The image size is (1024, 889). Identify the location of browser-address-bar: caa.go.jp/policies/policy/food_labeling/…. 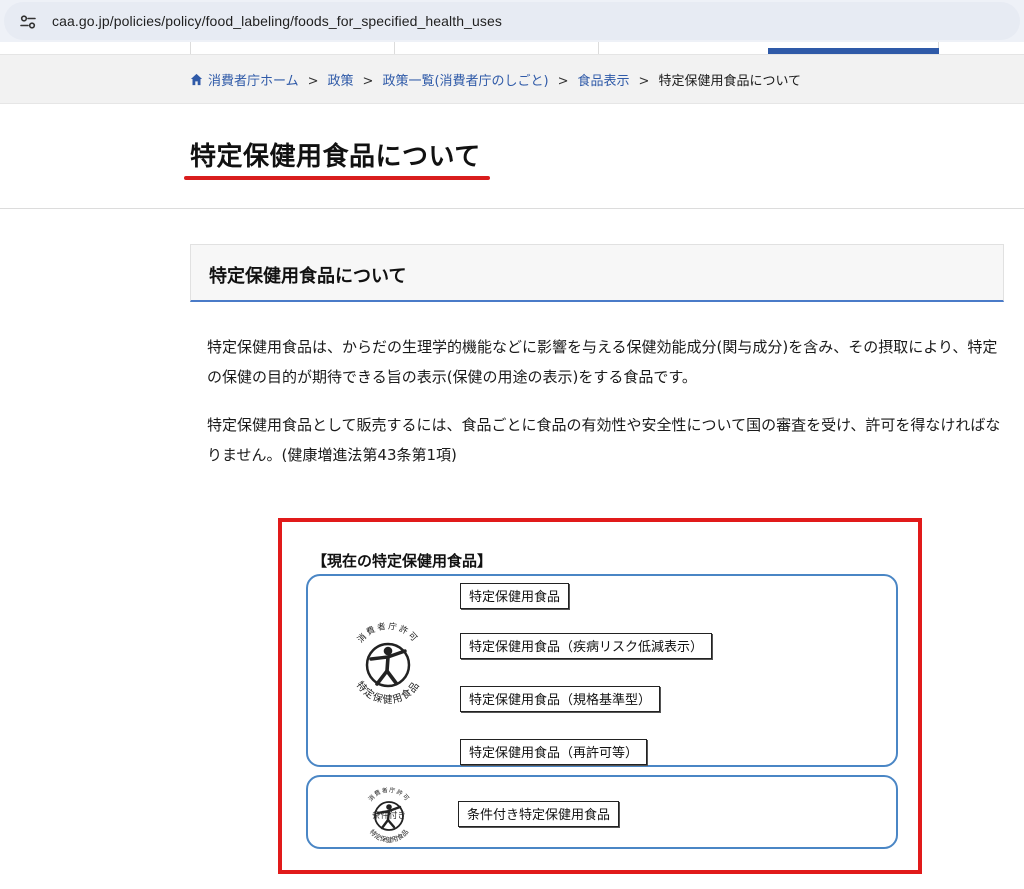
(512, 21).